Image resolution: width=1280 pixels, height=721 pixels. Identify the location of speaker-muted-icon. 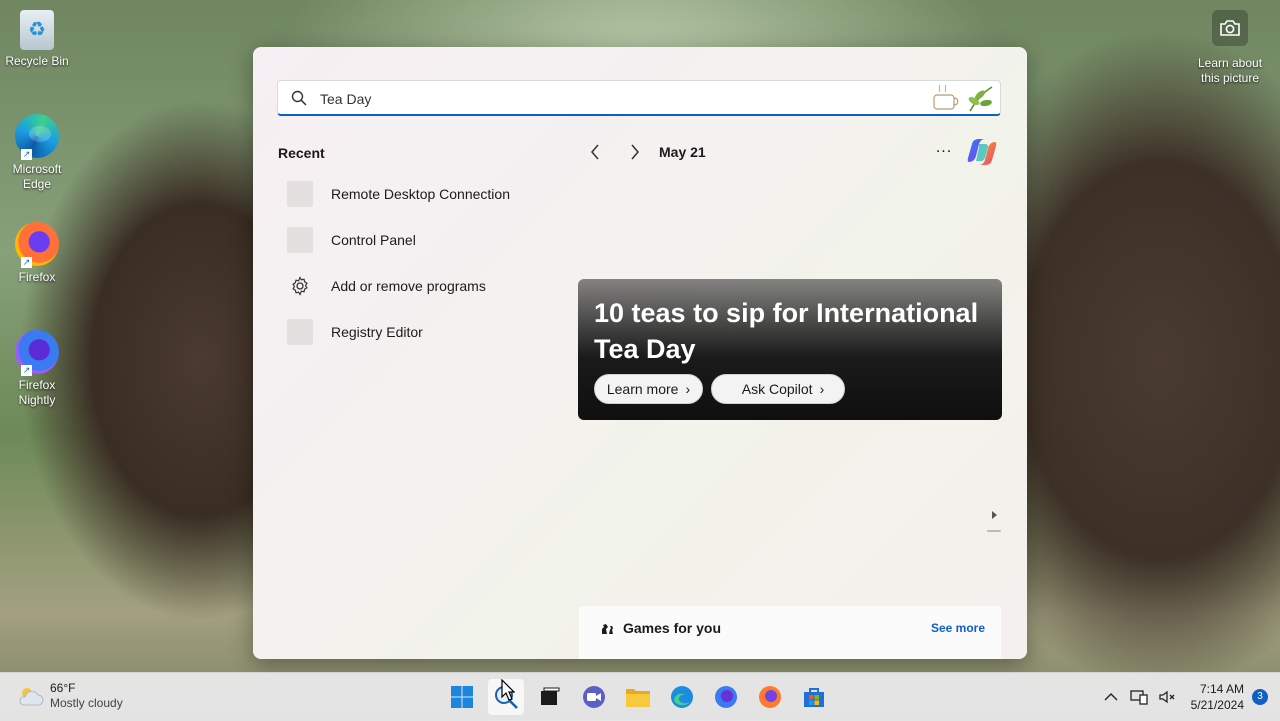
(1166, 697).